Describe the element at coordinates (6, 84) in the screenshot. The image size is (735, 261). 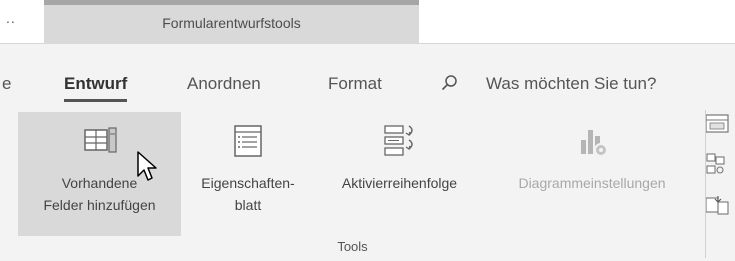
I see `tab-partial: e` at that location.